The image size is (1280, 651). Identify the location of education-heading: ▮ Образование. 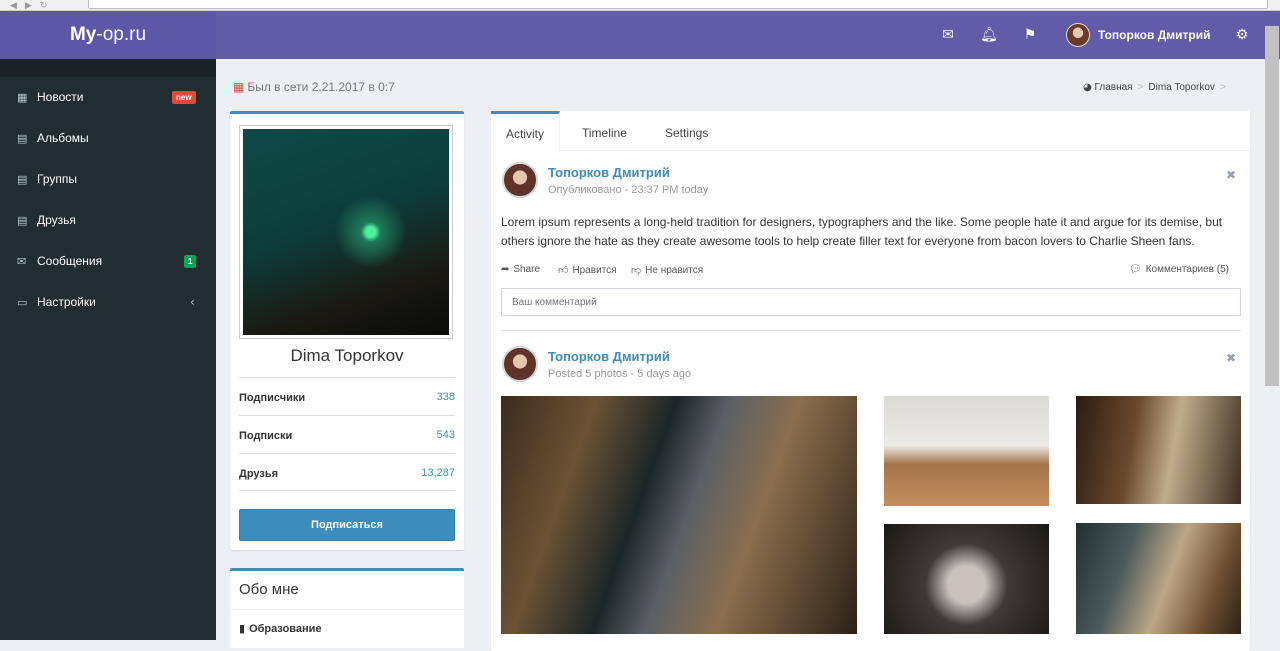
(280, 628).